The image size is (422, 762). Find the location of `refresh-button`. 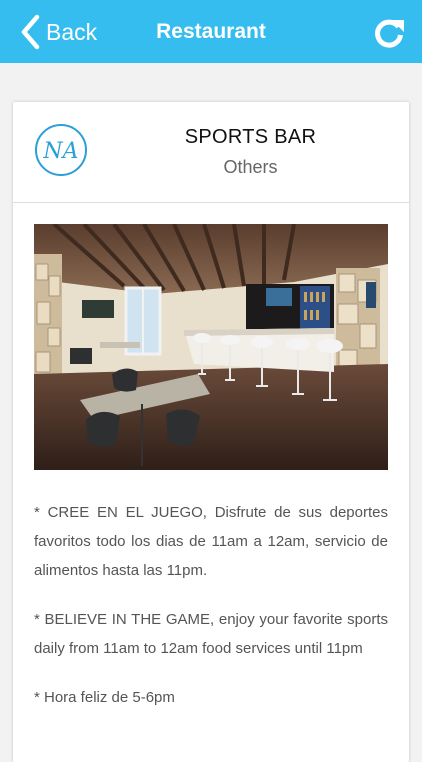

refresh-button is located at coordinates (389, 33).